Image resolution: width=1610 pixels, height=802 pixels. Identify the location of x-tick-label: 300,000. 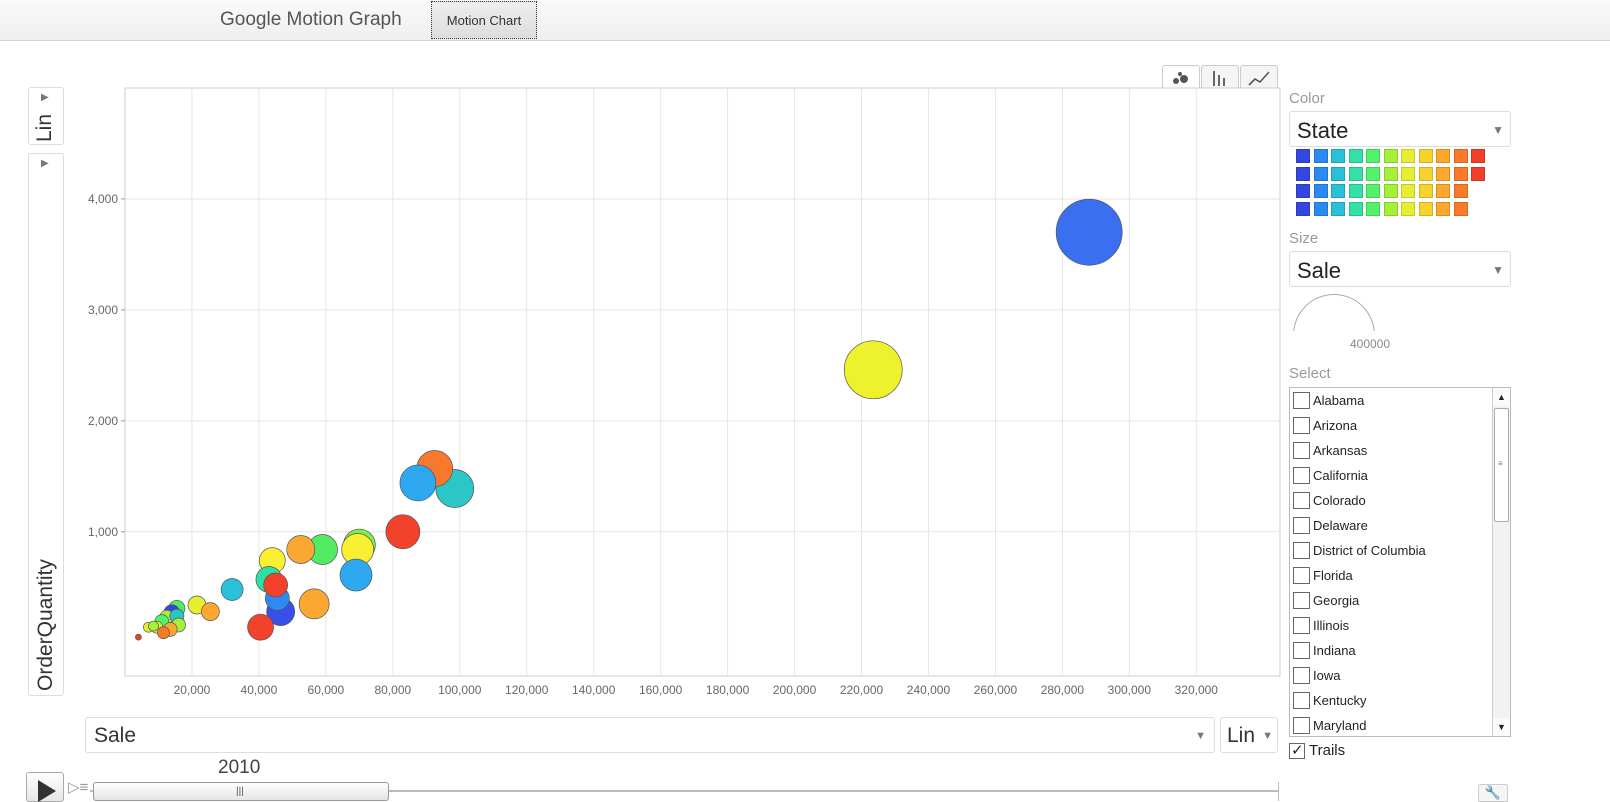
(1130, 690).